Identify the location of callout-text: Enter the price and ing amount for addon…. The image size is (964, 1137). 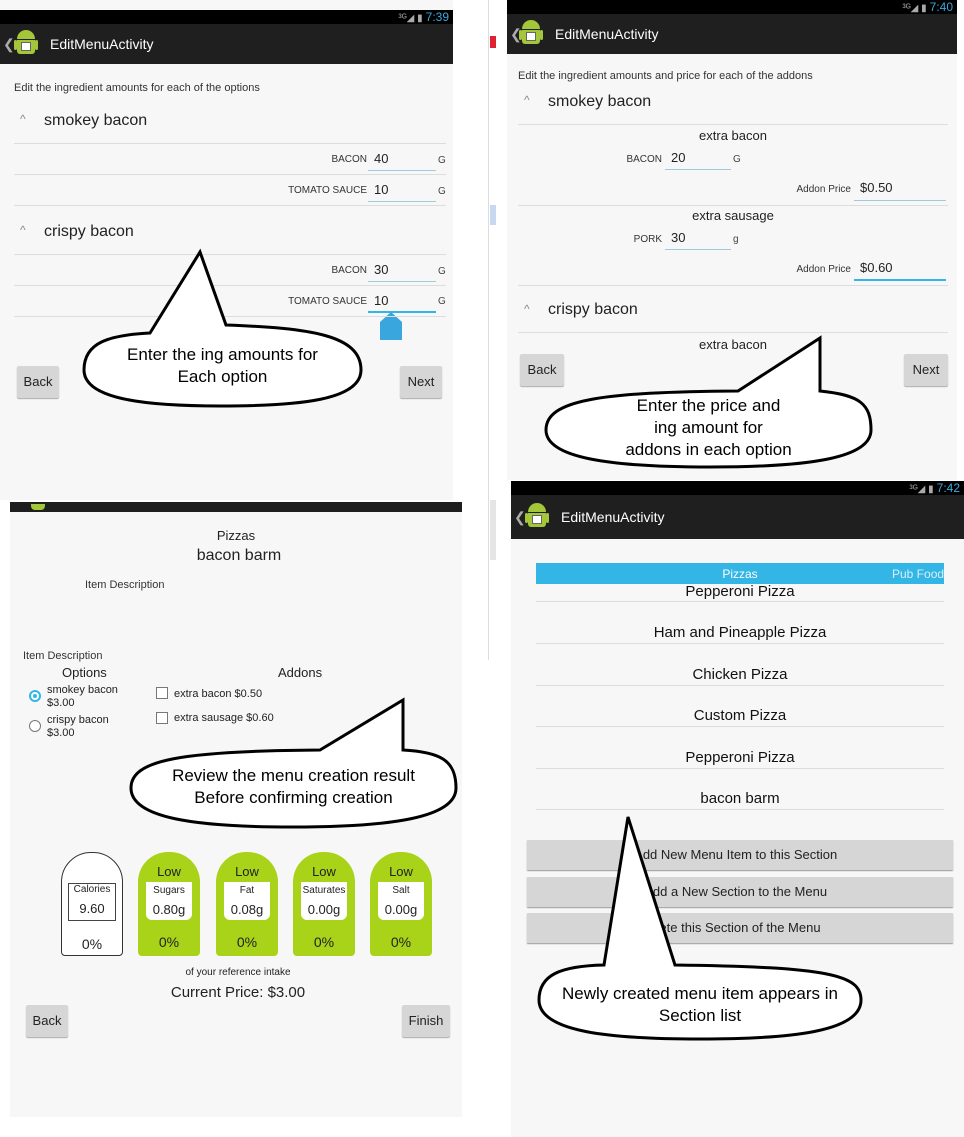
(708, 427).